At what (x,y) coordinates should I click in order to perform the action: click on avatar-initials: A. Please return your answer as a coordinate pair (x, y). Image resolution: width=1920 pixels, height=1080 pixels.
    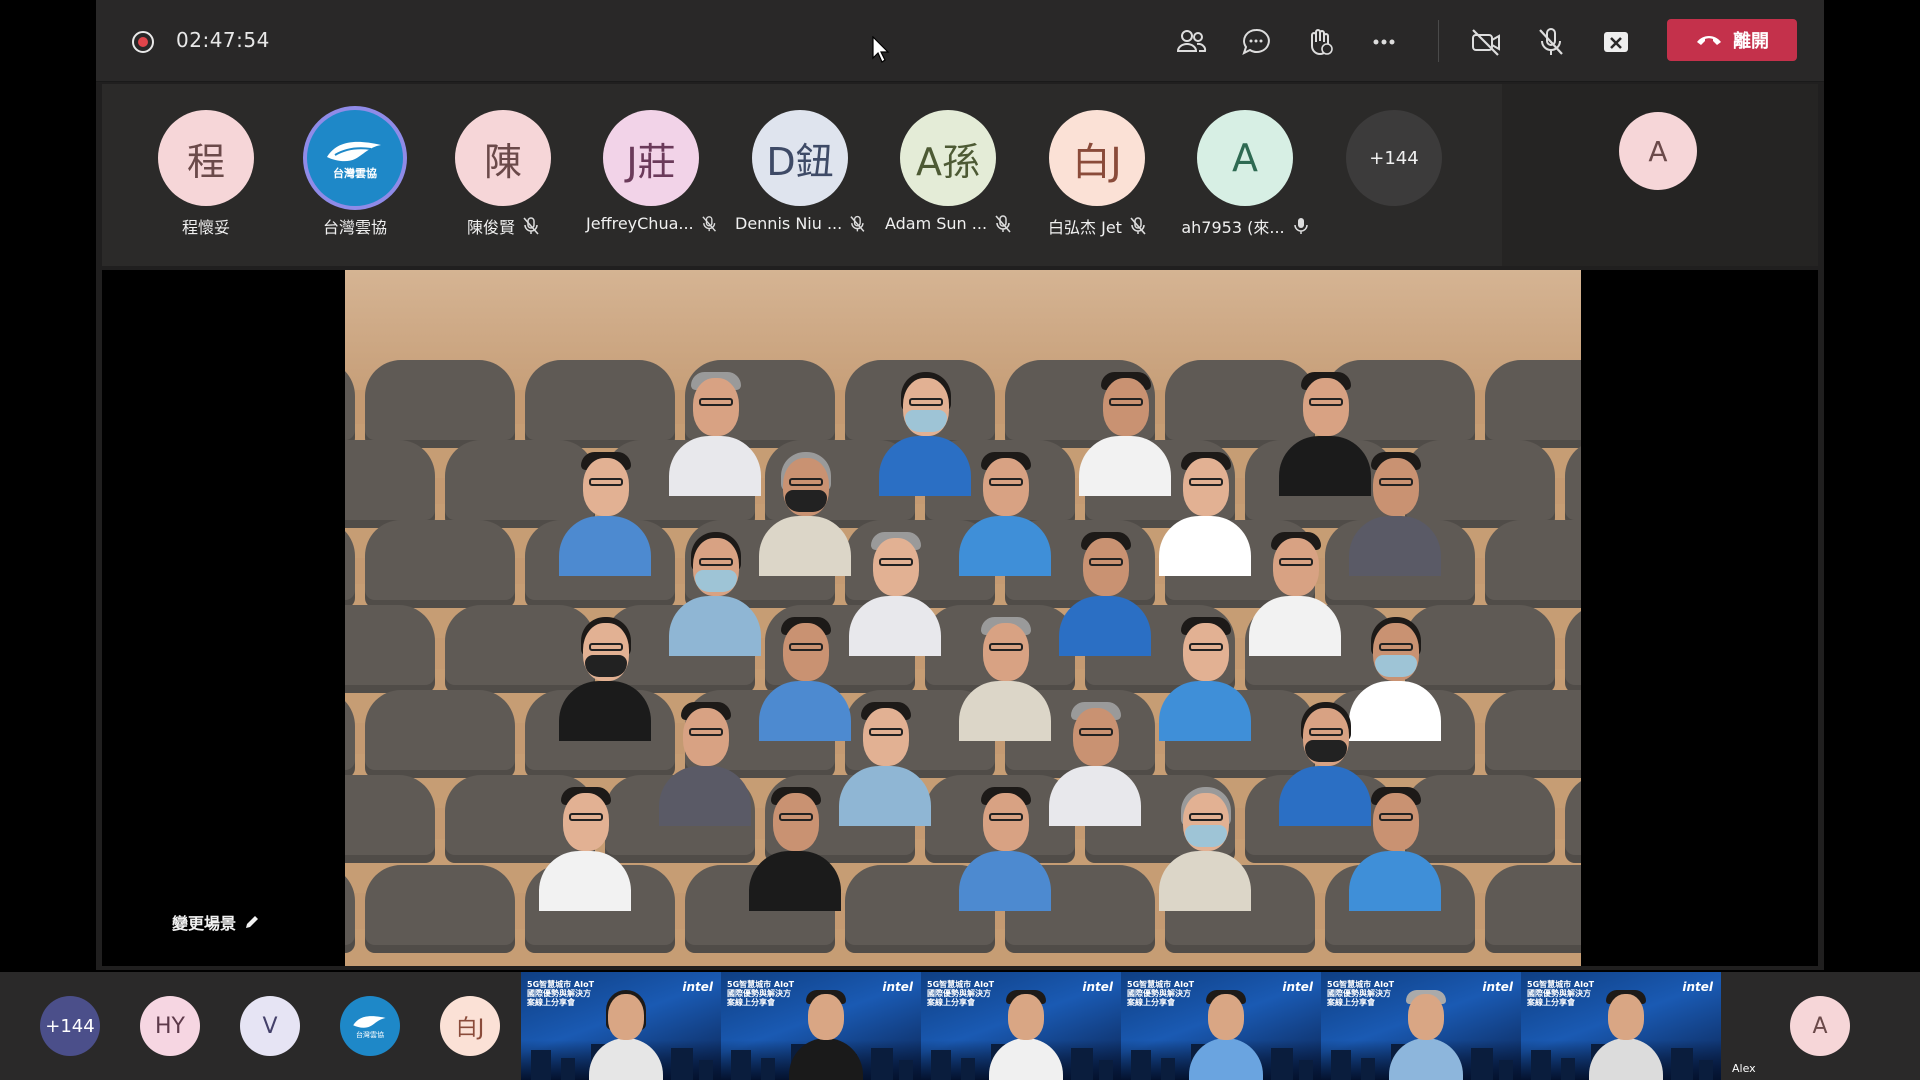
    Looking at the image, I should click on (1820, 1026).